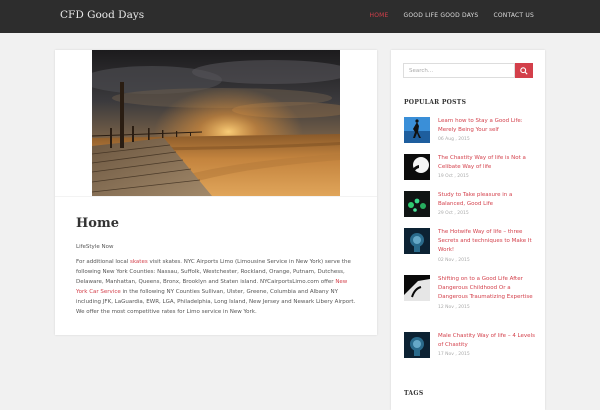  What do you see at coordinates (453, 213) in the screenshot?
I see `popular-post-date: 29 Oct , 2015` at bounding box center [453, 213].